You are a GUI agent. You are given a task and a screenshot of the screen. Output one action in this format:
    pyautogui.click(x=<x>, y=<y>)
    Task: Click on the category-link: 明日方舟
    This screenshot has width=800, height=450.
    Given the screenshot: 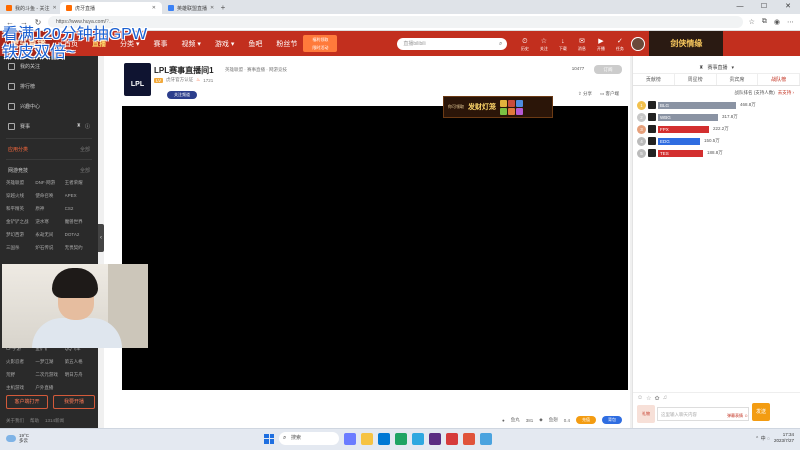 What is the action you would take?
    pyautogui.click(x=78, y=374)
    